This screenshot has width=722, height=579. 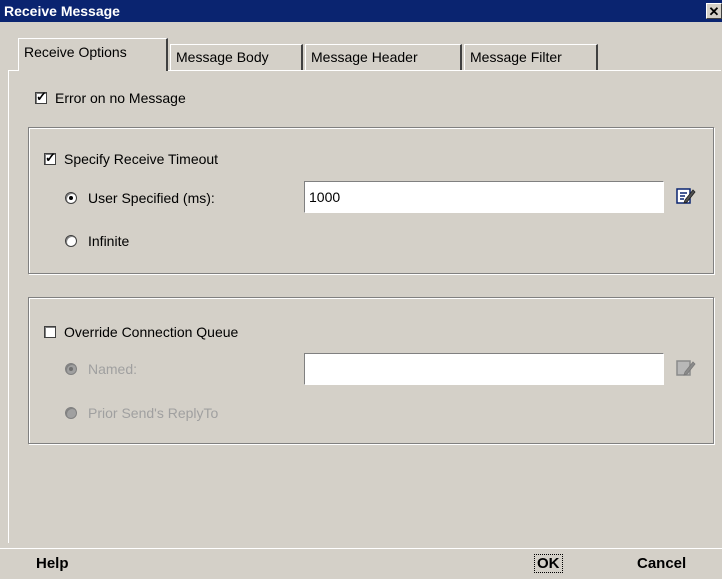 I want to click on override-connection-queue-checkbox: Override Connection Queue, so click(x=141, y=332).